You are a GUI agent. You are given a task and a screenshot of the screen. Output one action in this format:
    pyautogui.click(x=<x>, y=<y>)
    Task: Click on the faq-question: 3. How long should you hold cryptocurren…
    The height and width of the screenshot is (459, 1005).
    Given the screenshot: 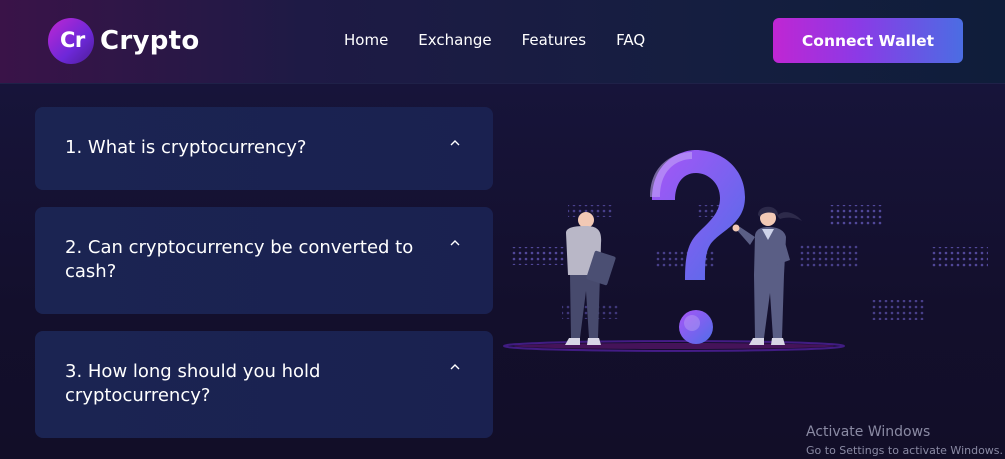 What is the action you would take?
    pyautogui.click(x=193, y=383)
    